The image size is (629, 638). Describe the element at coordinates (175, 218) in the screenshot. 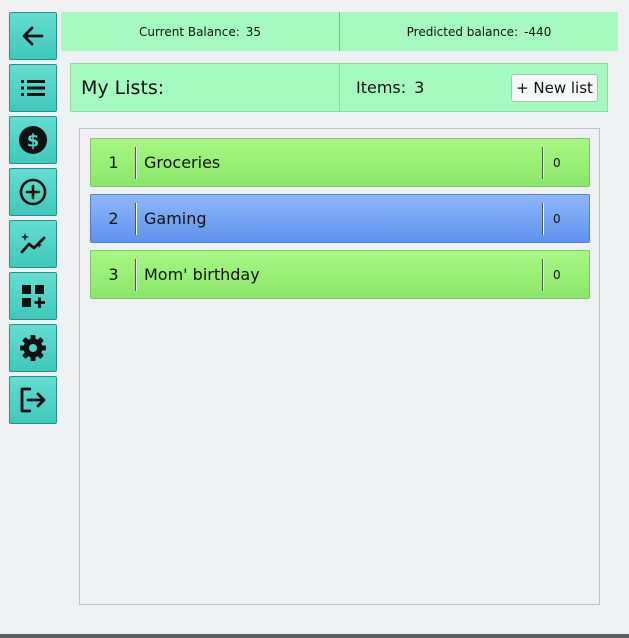

I see `list-item-name: Gaming` at that location.